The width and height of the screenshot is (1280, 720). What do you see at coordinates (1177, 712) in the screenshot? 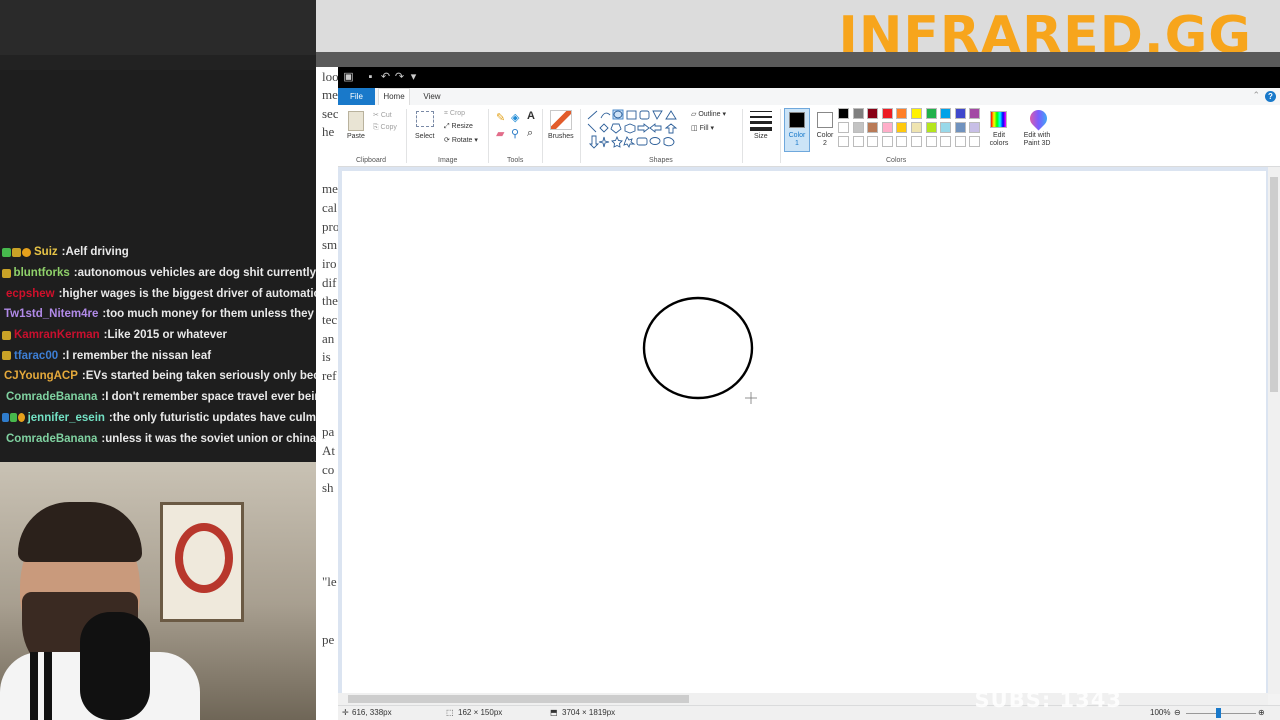
I see `zoom-out-icon: ⊖` at bounding box center [1177, 712].